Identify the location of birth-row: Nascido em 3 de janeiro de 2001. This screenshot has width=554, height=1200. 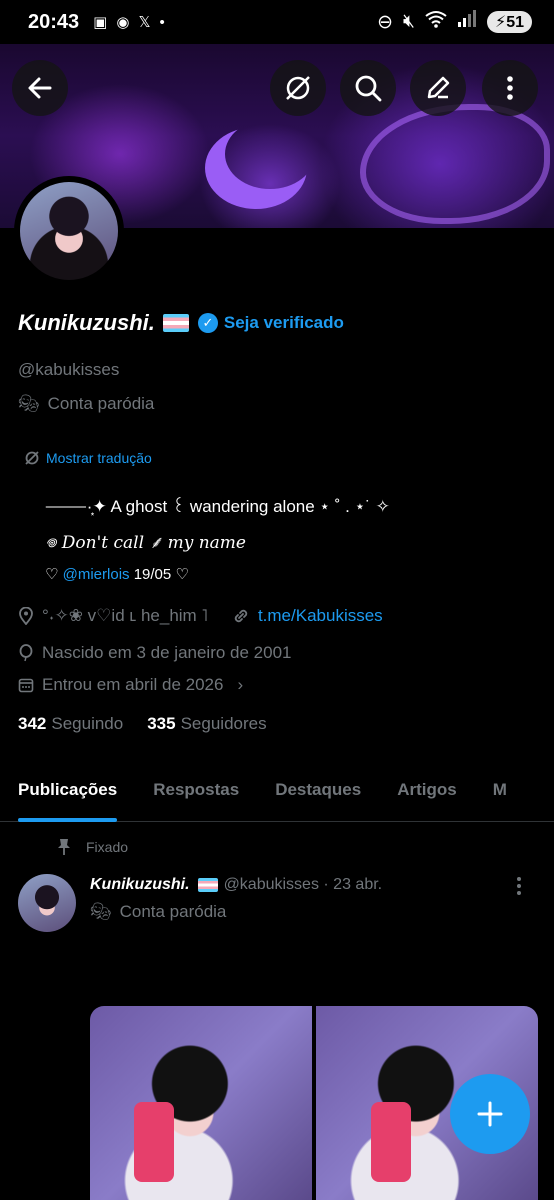
(155, 653).